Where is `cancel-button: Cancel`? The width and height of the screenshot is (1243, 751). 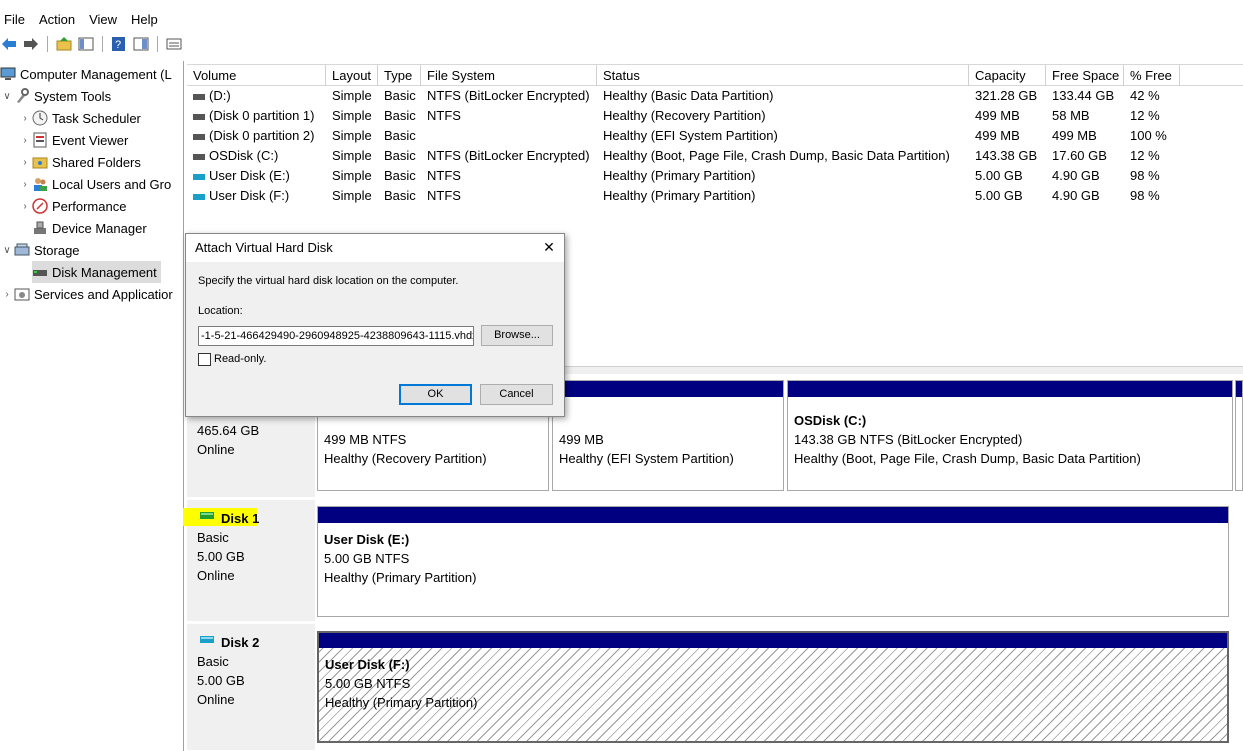
cancel-button: Cancel is located at coordinates (516, 394).